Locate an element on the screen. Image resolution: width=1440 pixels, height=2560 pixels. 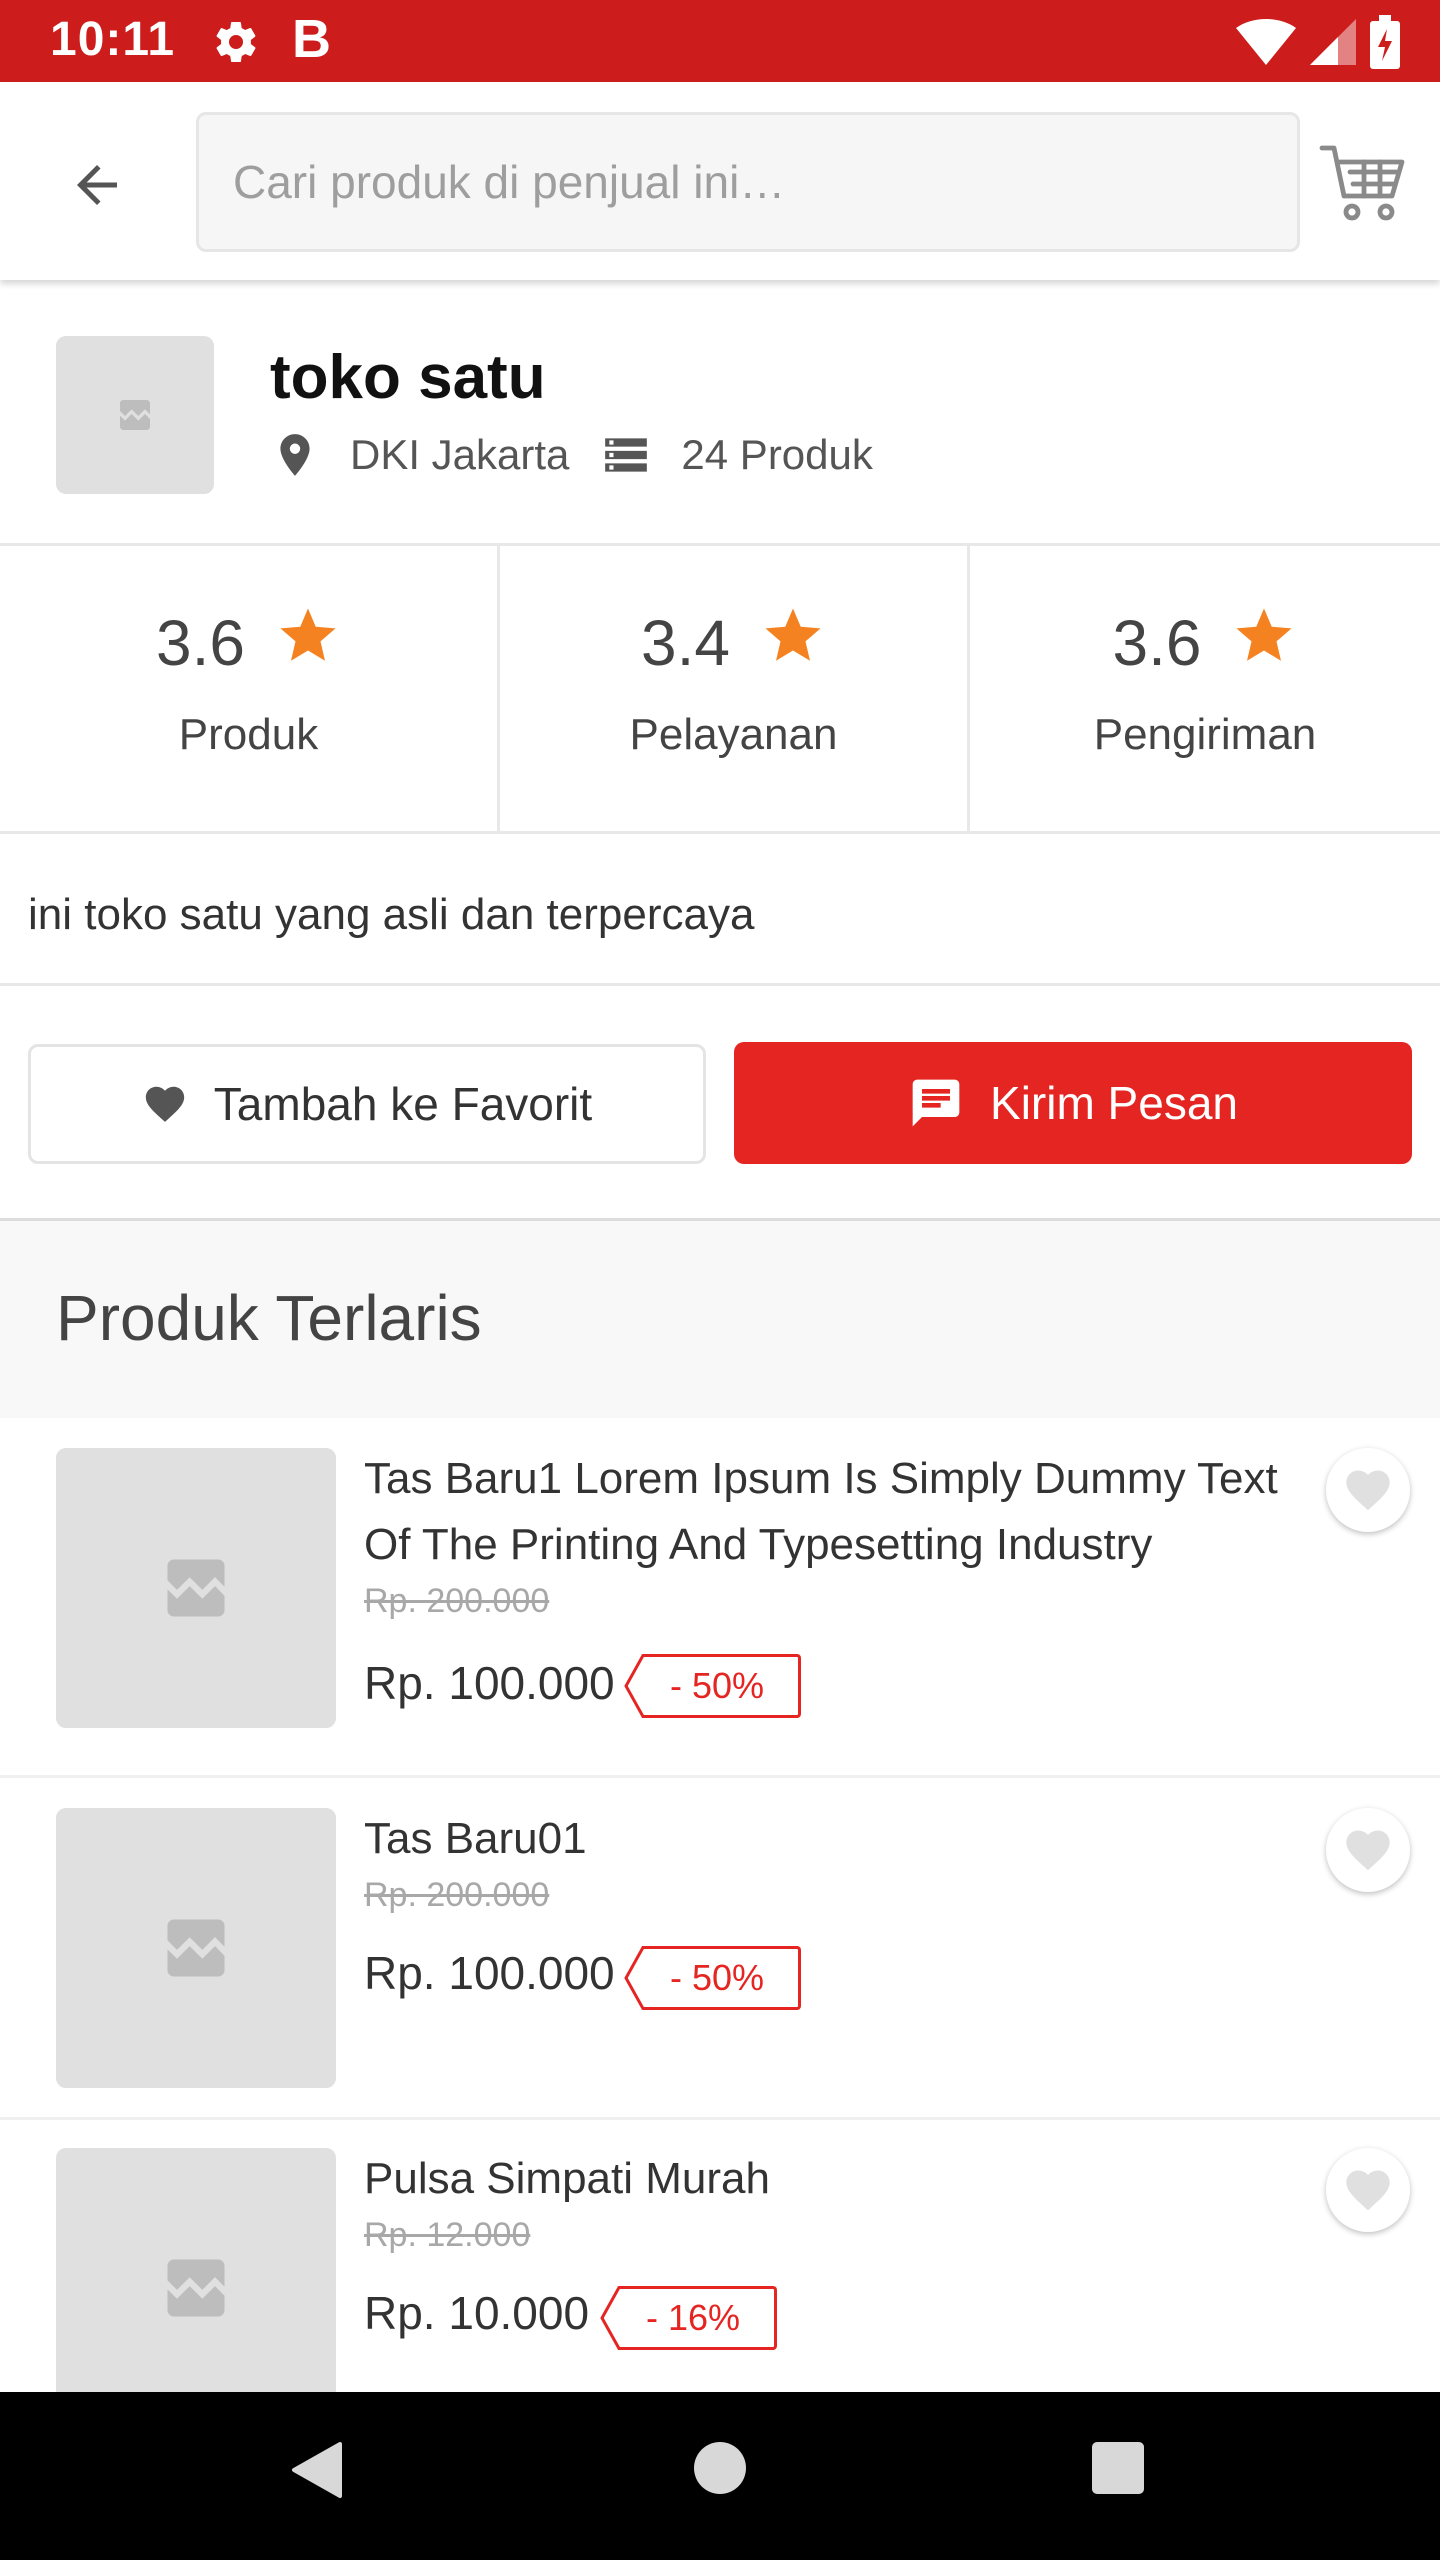
ratings-row: 3.6 Produk 3.4 Pelayanan 3.6 Pengiriman is located at coordinates (720, 690).